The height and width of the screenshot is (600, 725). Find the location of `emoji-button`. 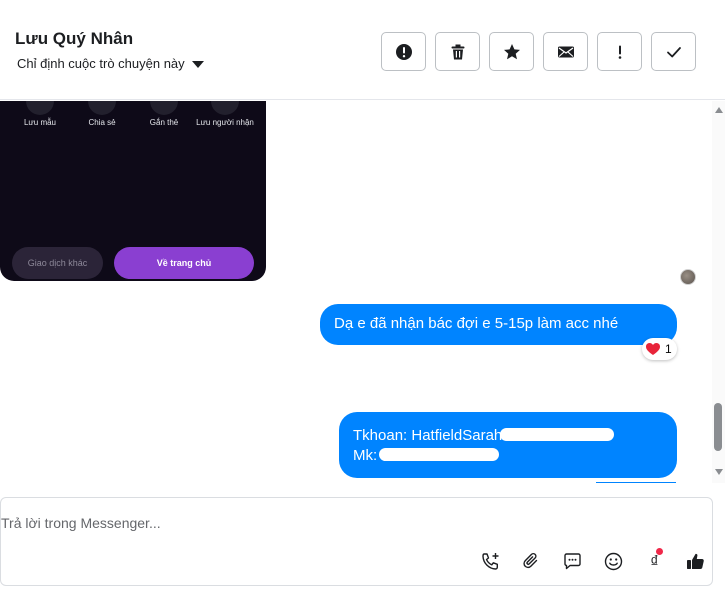

emoji-button is located at coordinates (613, 561).